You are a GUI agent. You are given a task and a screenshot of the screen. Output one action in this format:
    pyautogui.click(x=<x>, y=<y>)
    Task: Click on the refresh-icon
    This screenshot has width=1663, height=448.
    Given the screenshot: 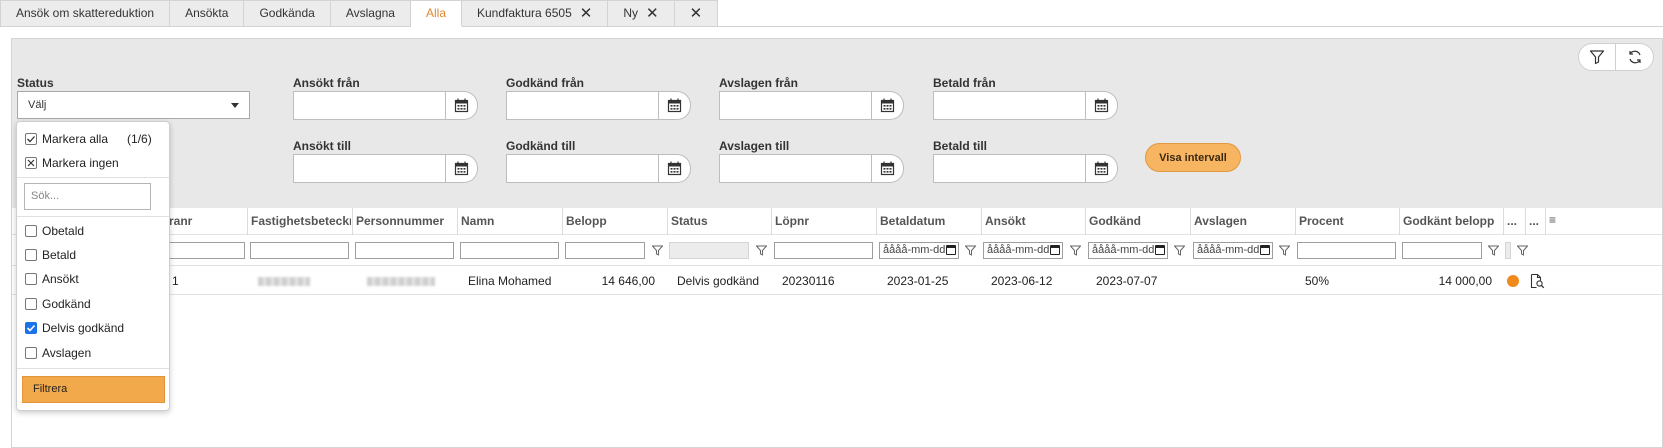 What is the action you would take?
    pyautogui.click(x=1634, y=57)
    